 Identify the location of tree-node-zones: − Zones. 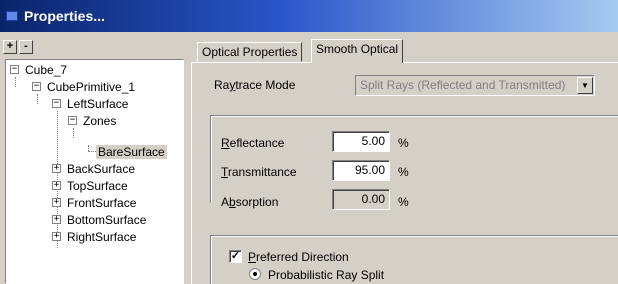
(93, 120).